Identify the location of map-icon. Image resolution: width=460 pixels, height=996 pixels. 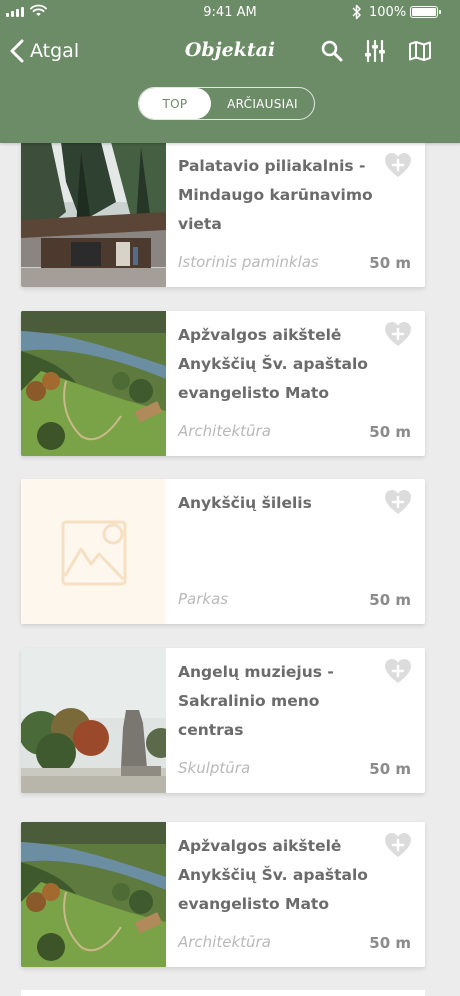
(420, 51).